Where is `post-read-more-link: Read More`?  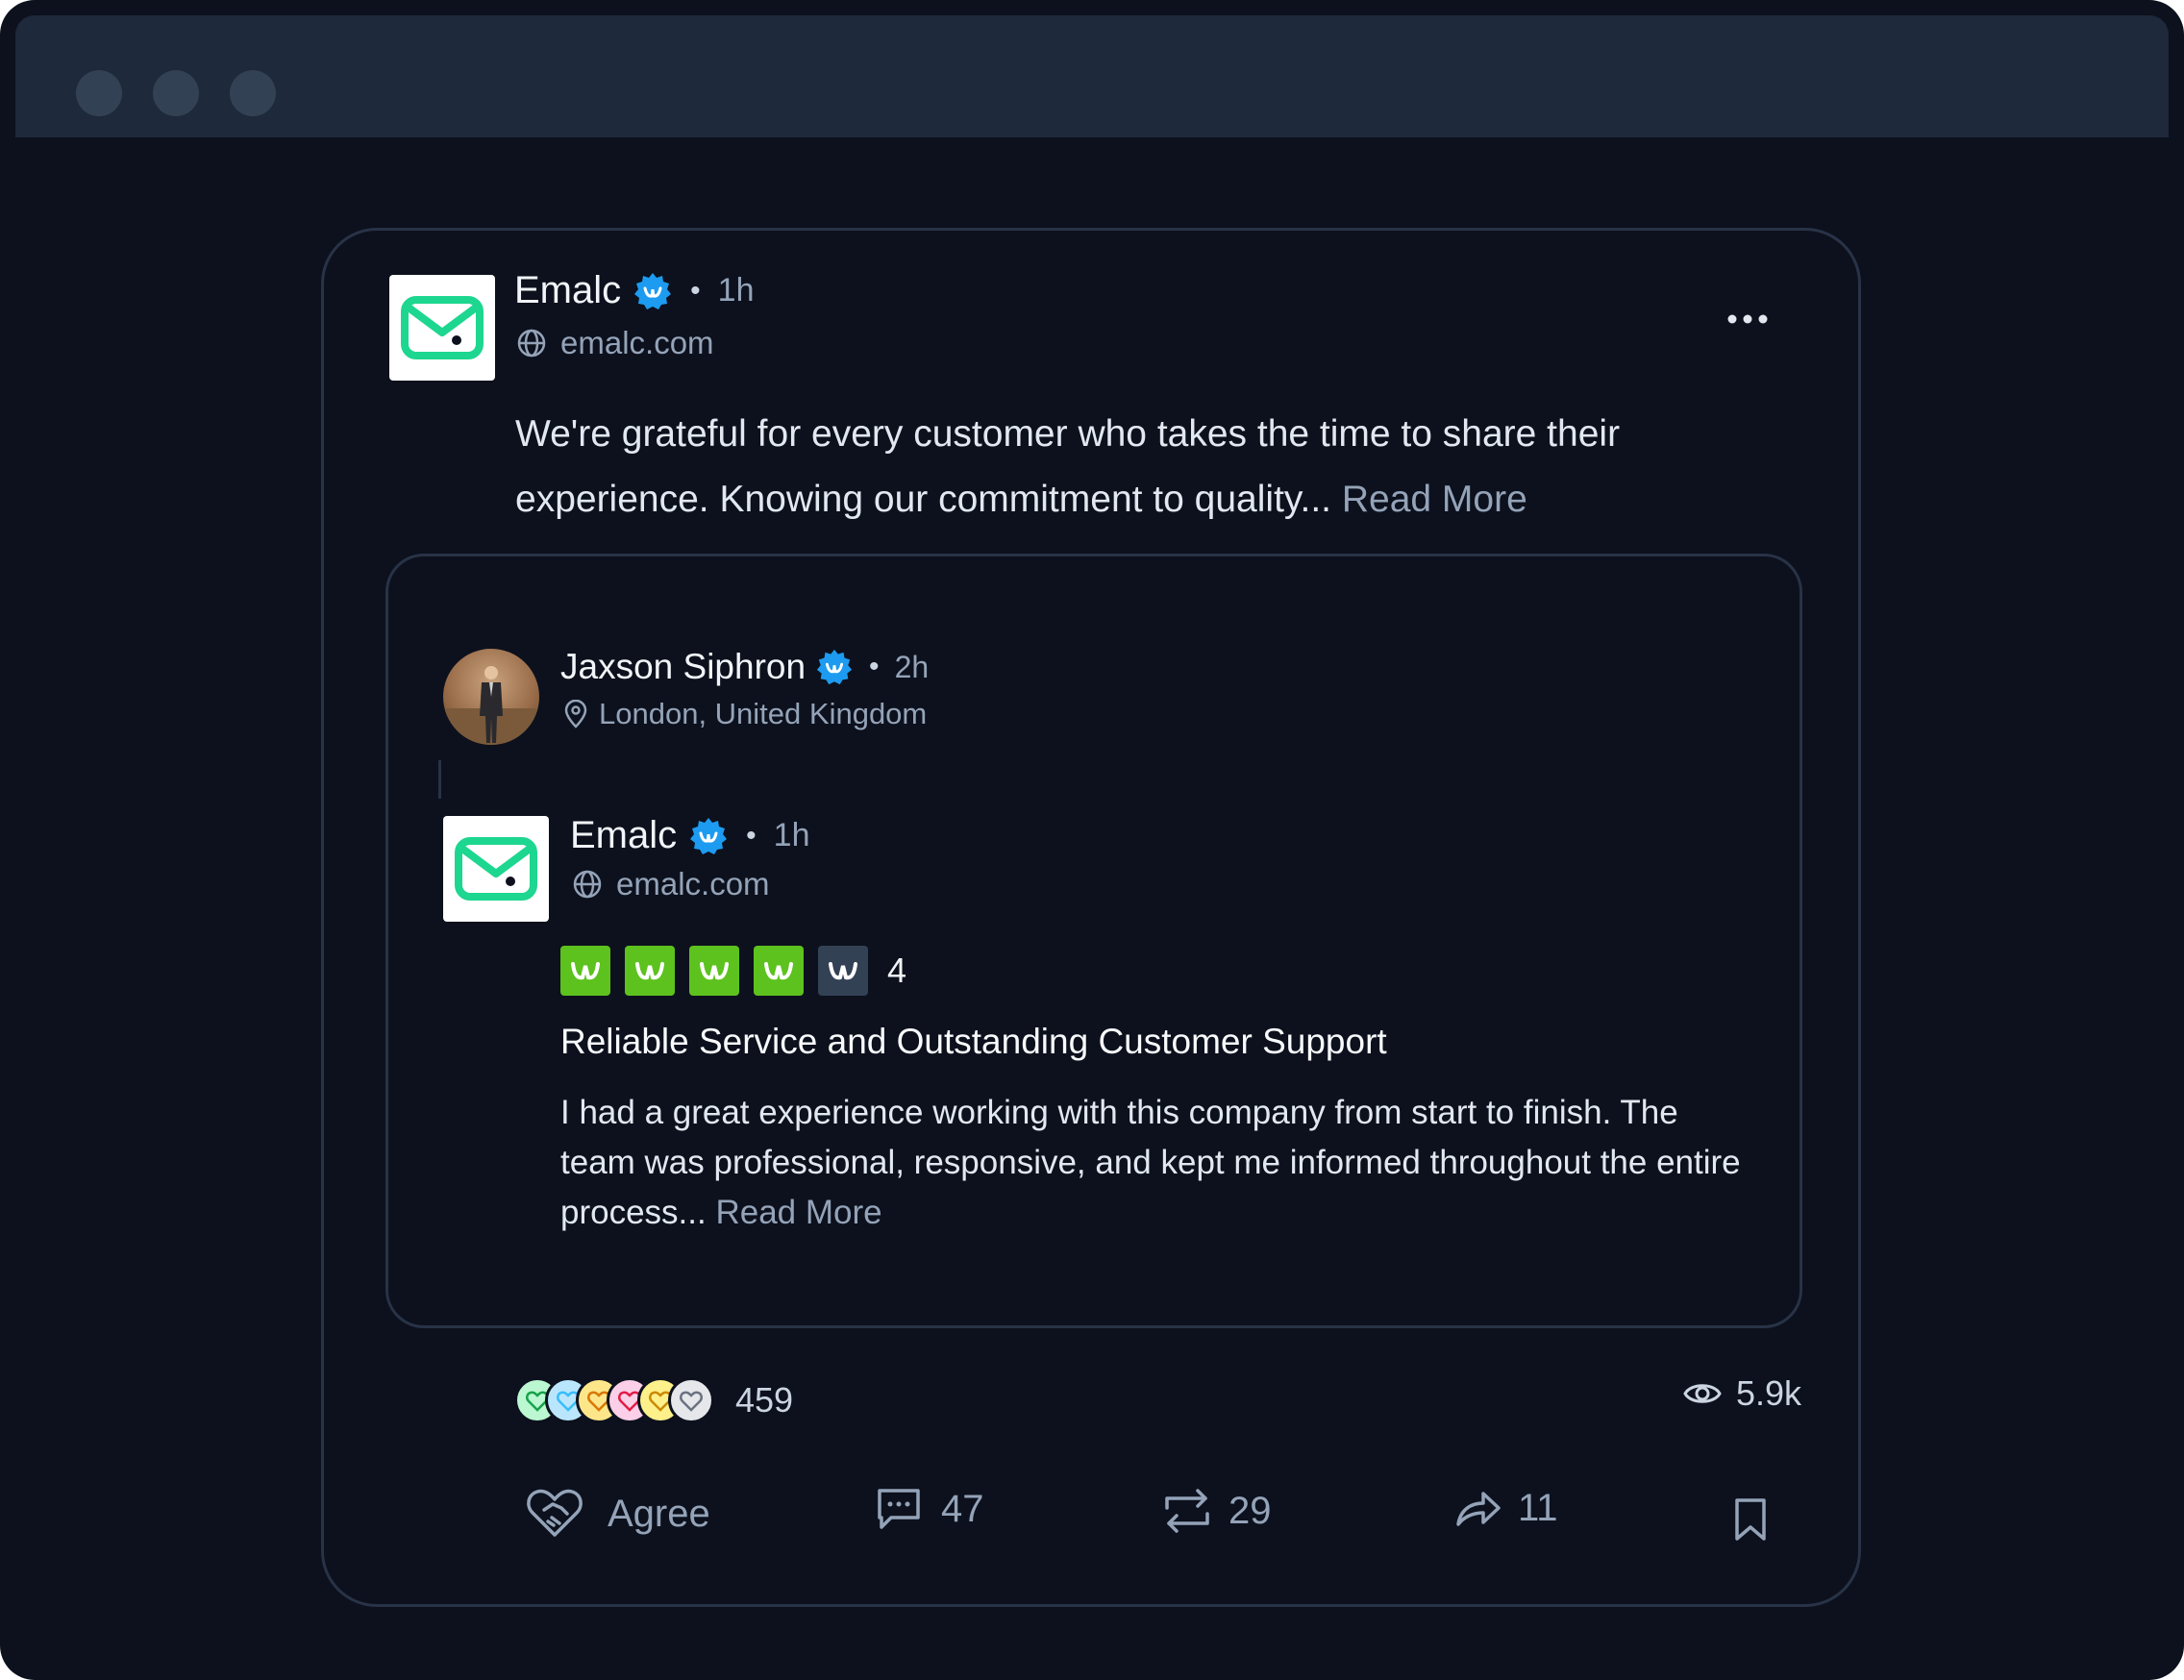 post-read-more-link: Read More is located at coordinates (1435, 499).